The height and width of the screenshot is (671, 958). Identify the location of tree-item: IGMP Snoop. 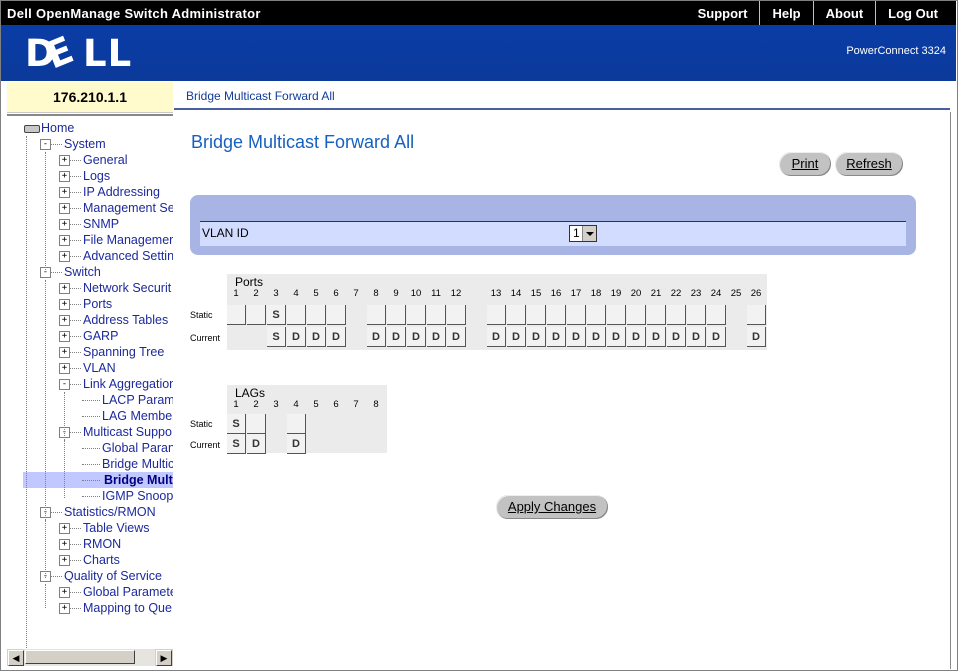
(137, 496).